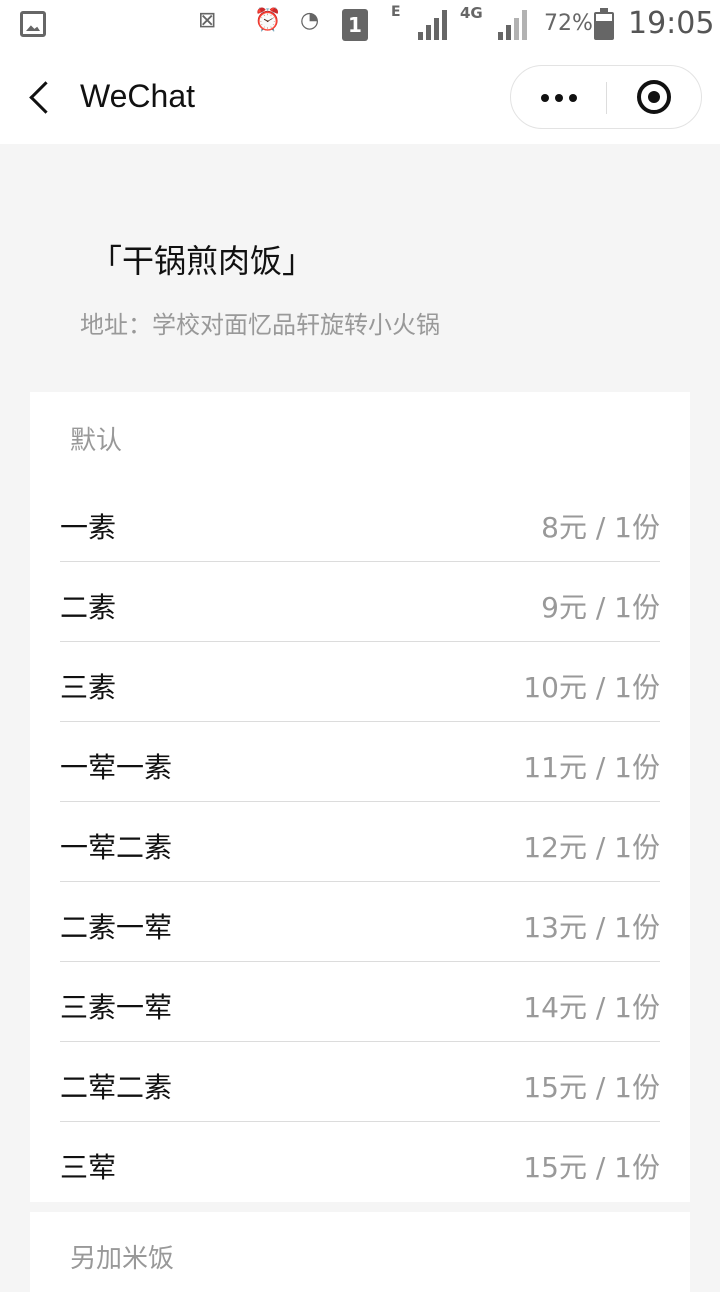 Image resolution: width=720 pixels, height=1292 pixels. Describe the element at coordinates (116, 847) in the screenshot. I see `menu-item-name: 一荤二素` at that location.